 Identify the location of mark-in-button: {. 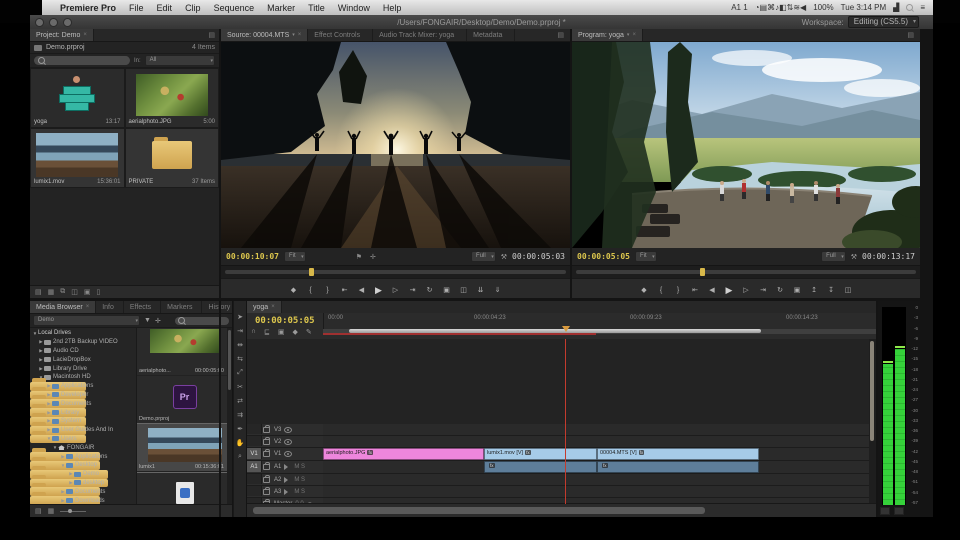
(311, 290).